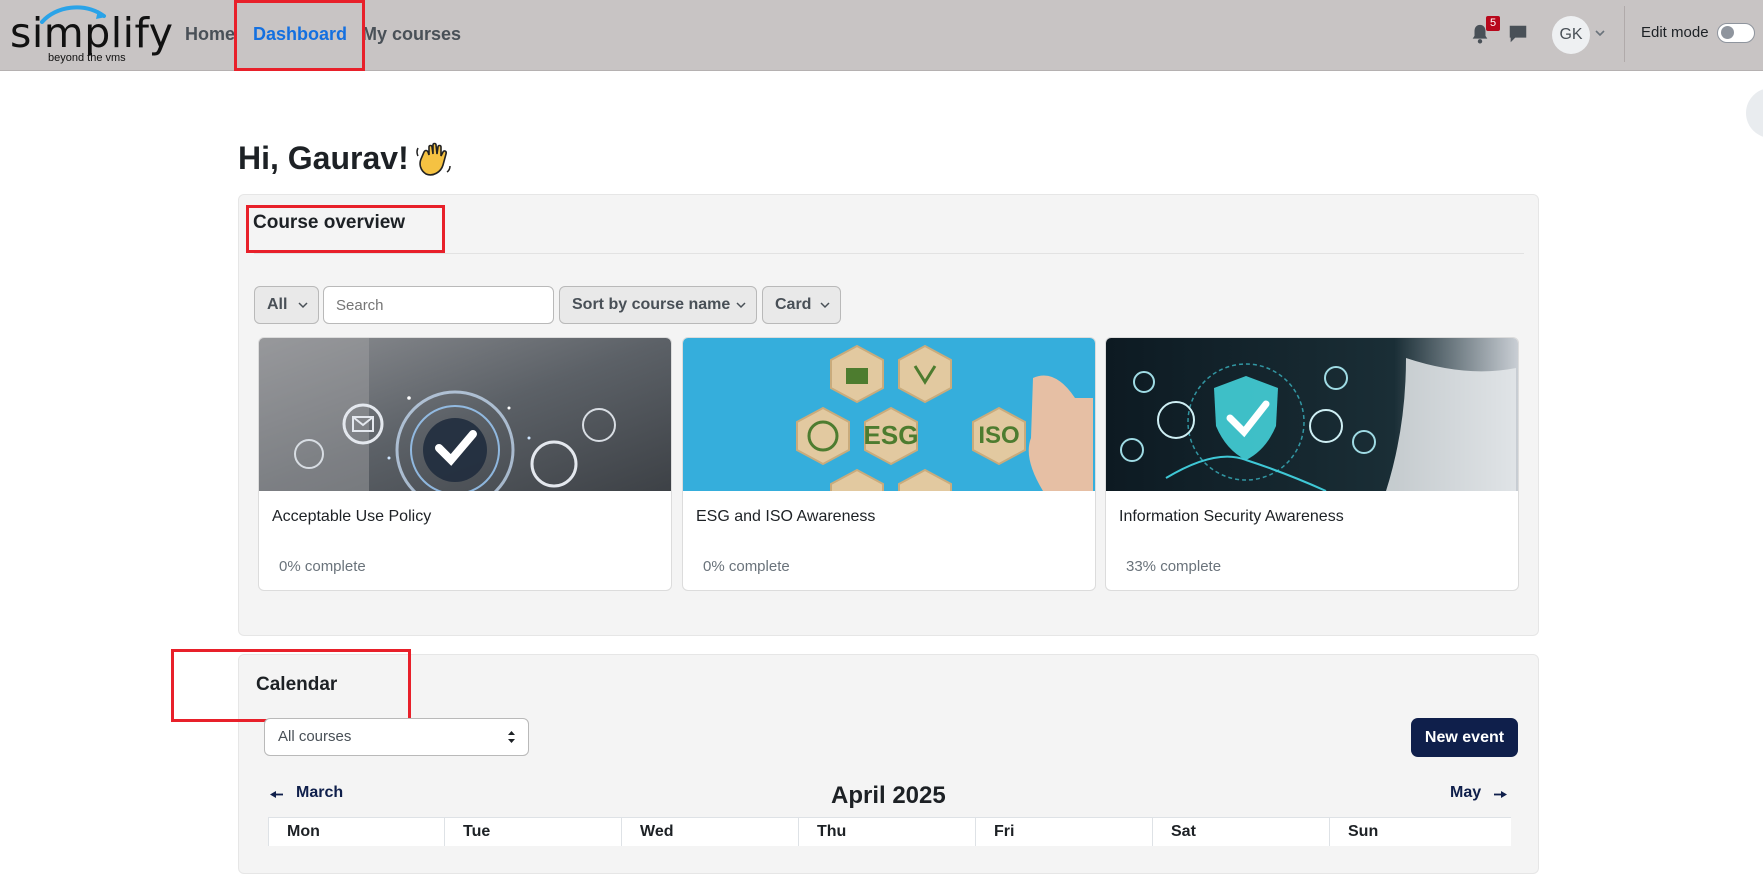 This screenshot has width=1763, height=874. What do you see at coordinates (276, 794) in the screenshot?
I see `arrow-left-icon` at bounding box center [276, 794].